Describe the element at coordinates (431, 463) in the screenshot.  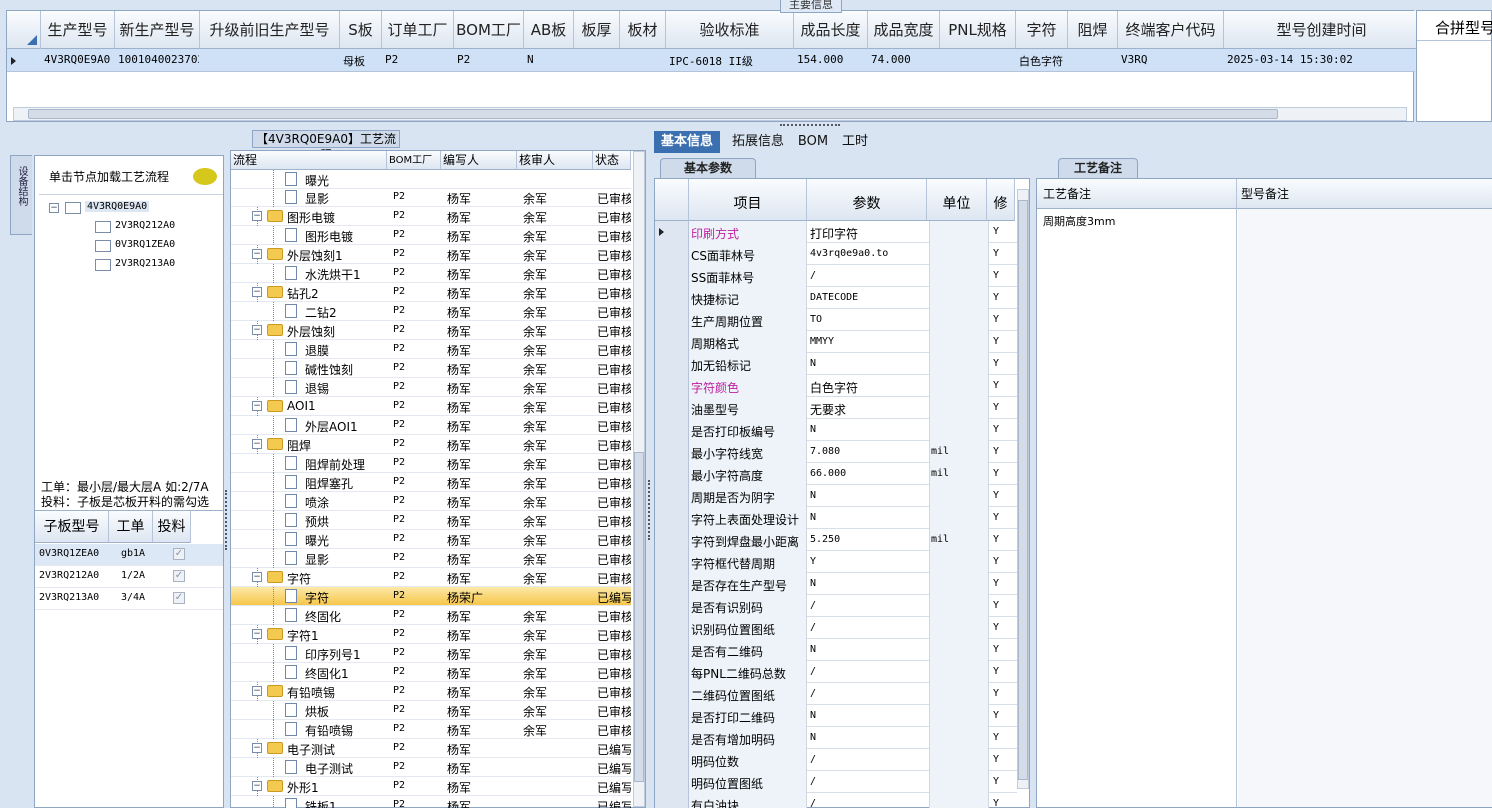
I see `flow-row: 阻焊前处理 P2 杨军 余军 已审核` at that location.